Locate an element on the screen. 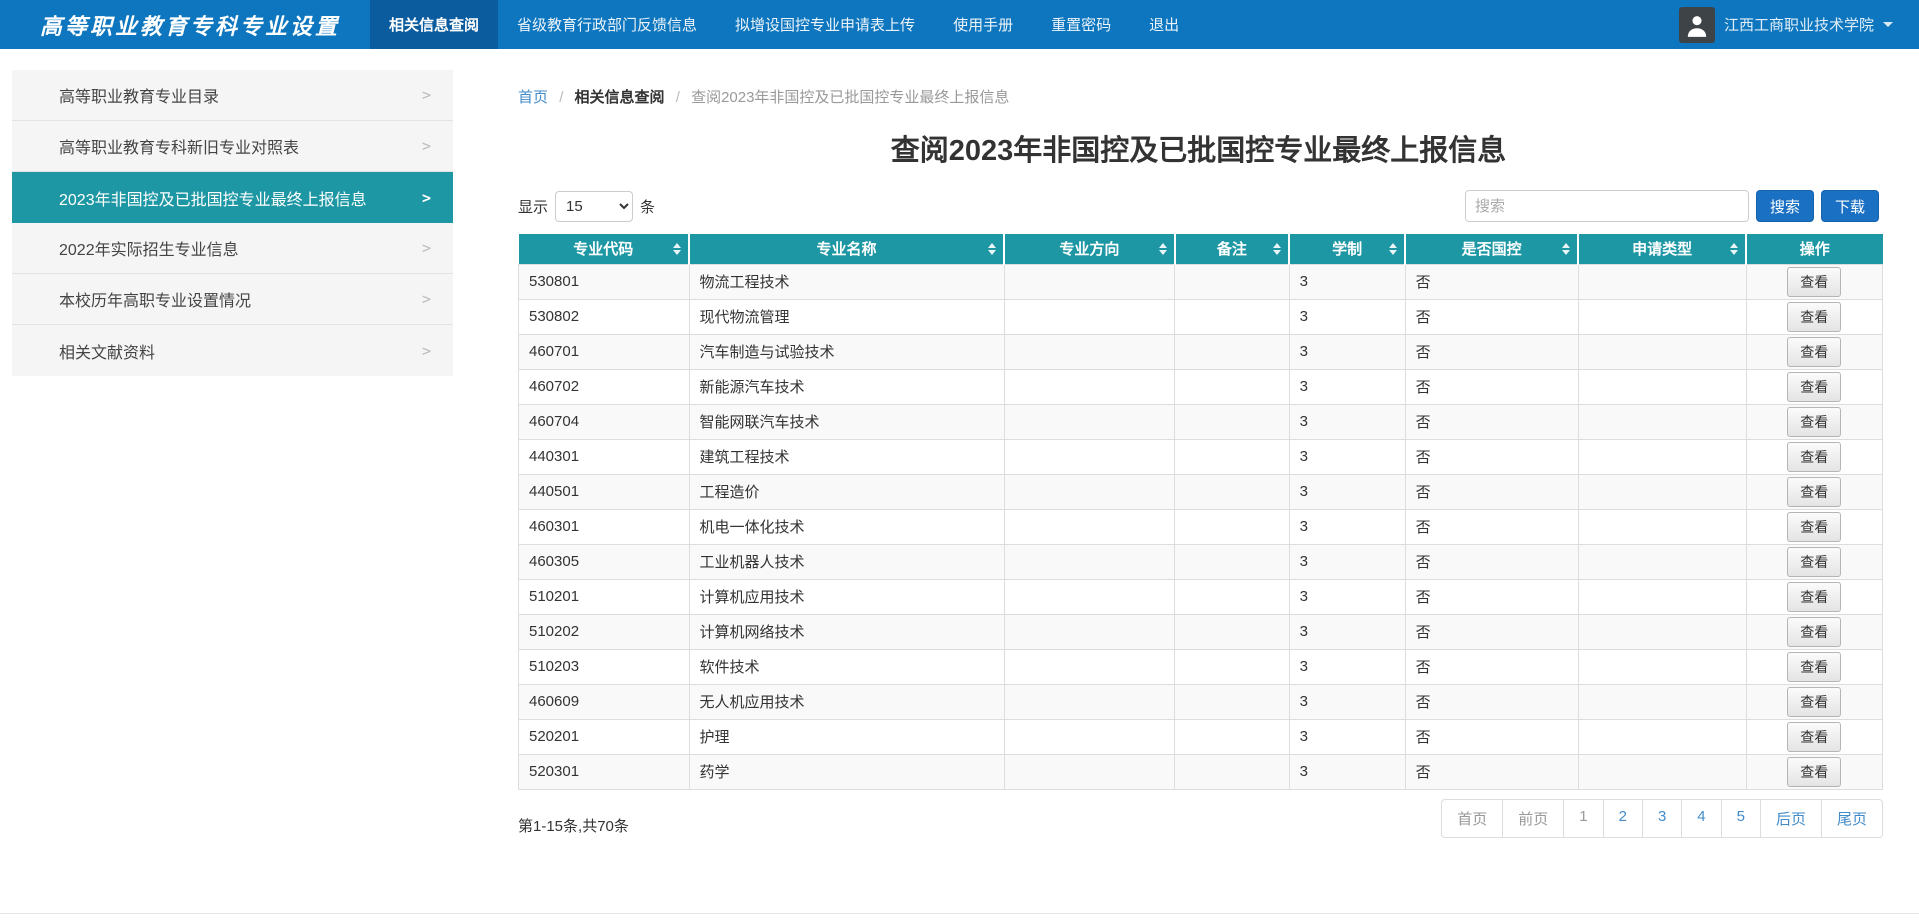 This screenshot has height=923, width=1919. download-button: 下载 is located at coordinates (1849, 206).